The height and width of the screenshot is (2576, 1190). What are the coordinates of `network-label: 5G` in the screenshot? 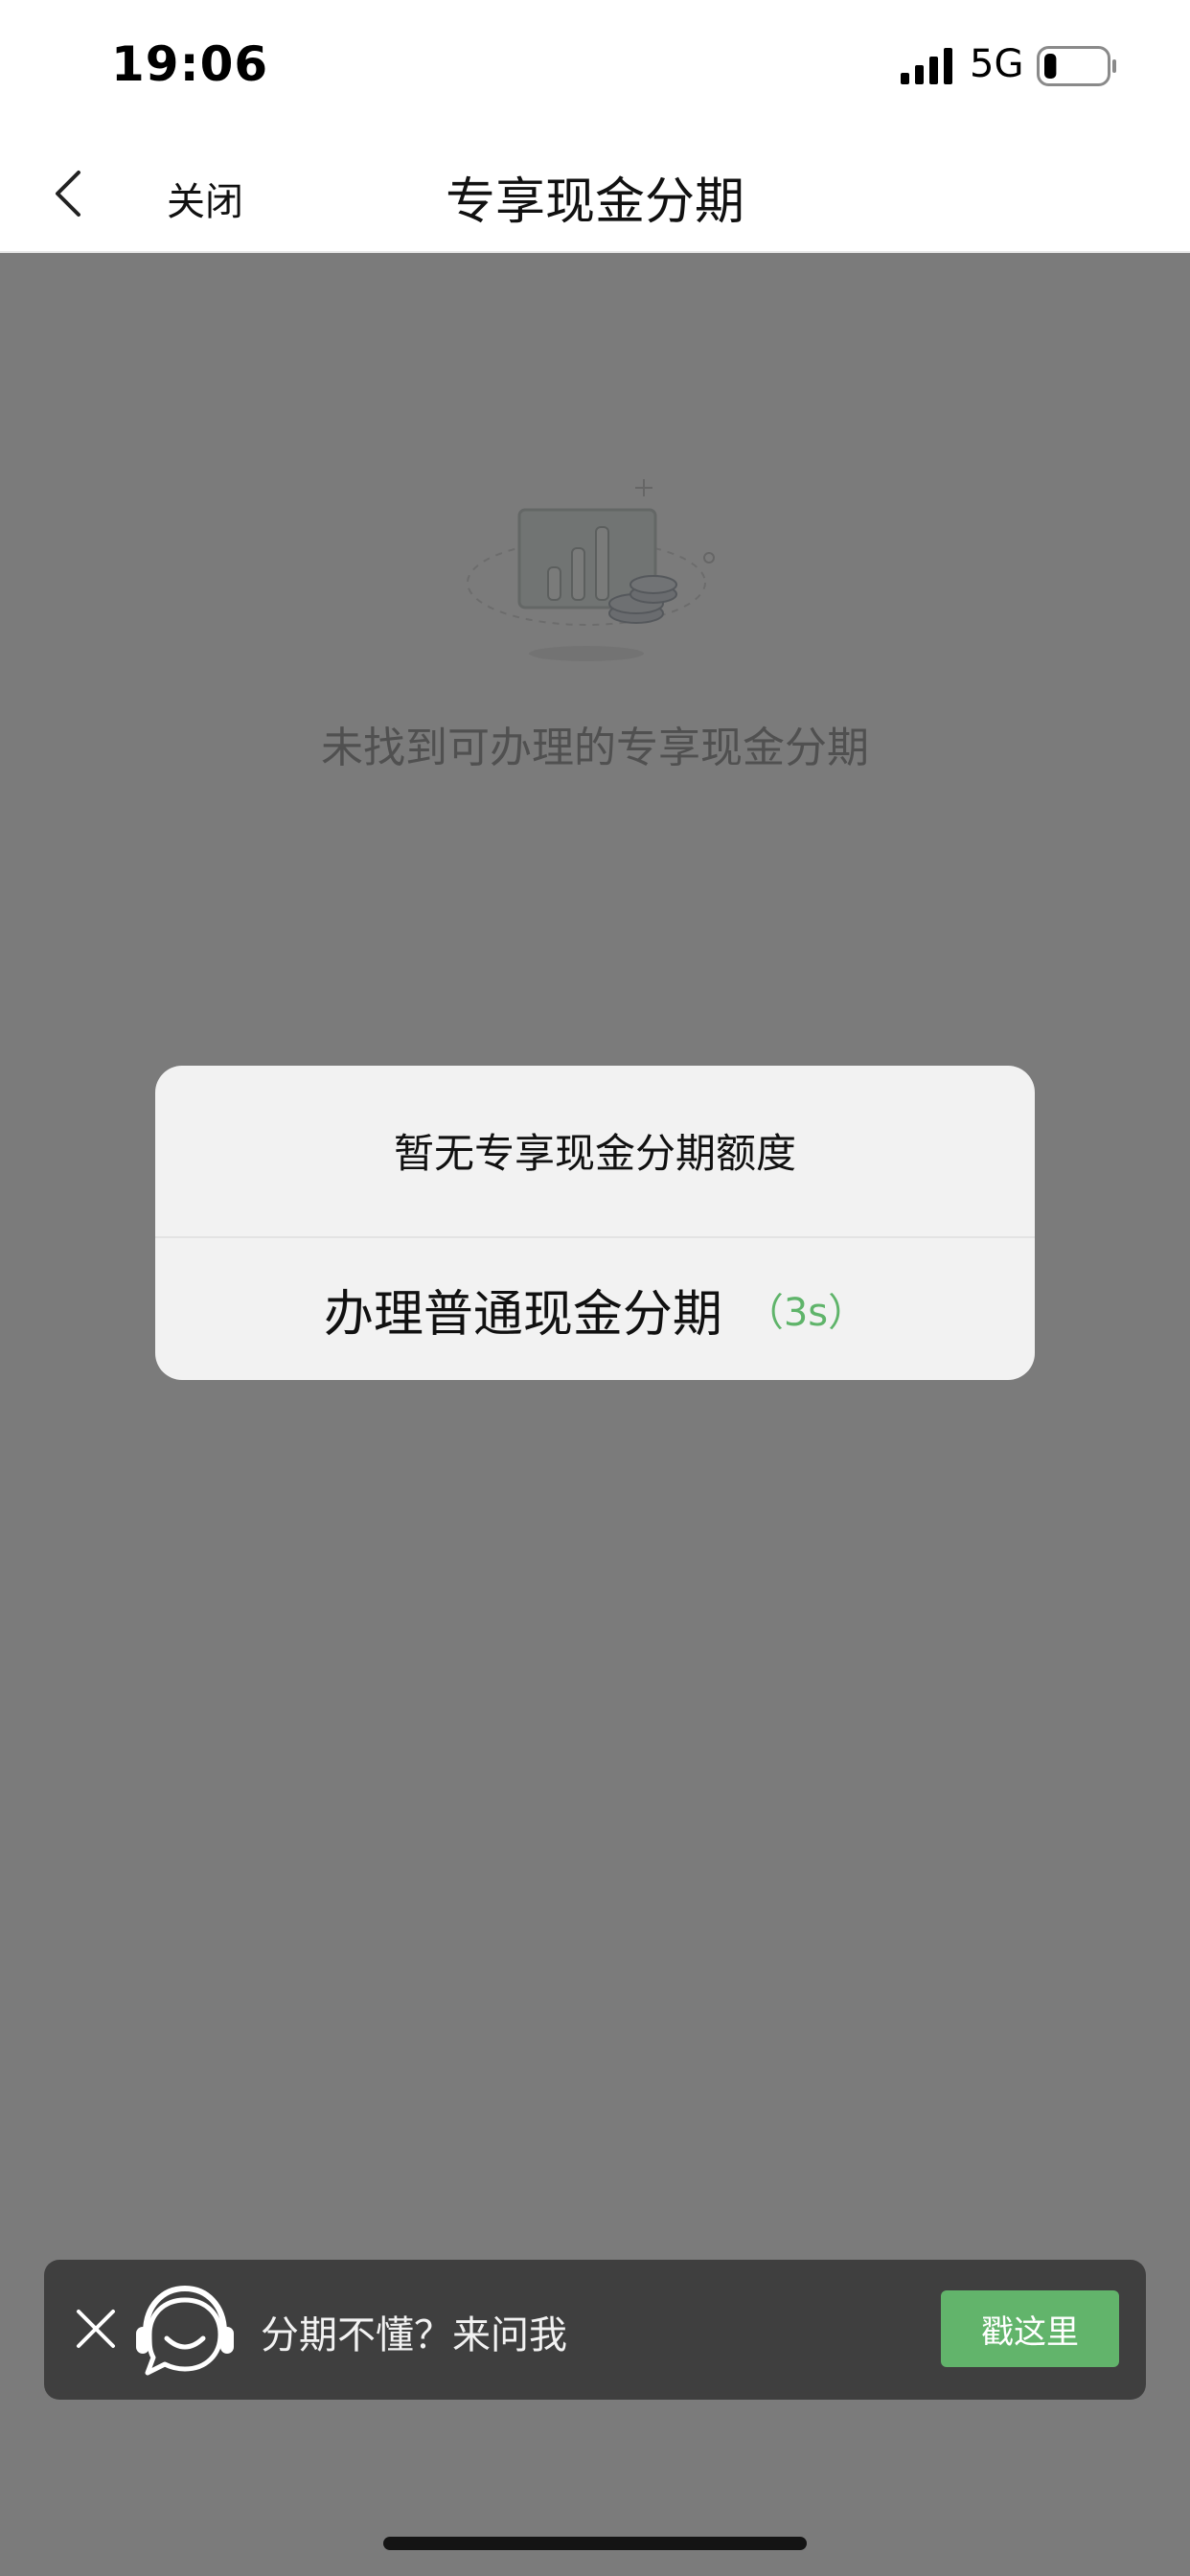 It's located at (997, 64).